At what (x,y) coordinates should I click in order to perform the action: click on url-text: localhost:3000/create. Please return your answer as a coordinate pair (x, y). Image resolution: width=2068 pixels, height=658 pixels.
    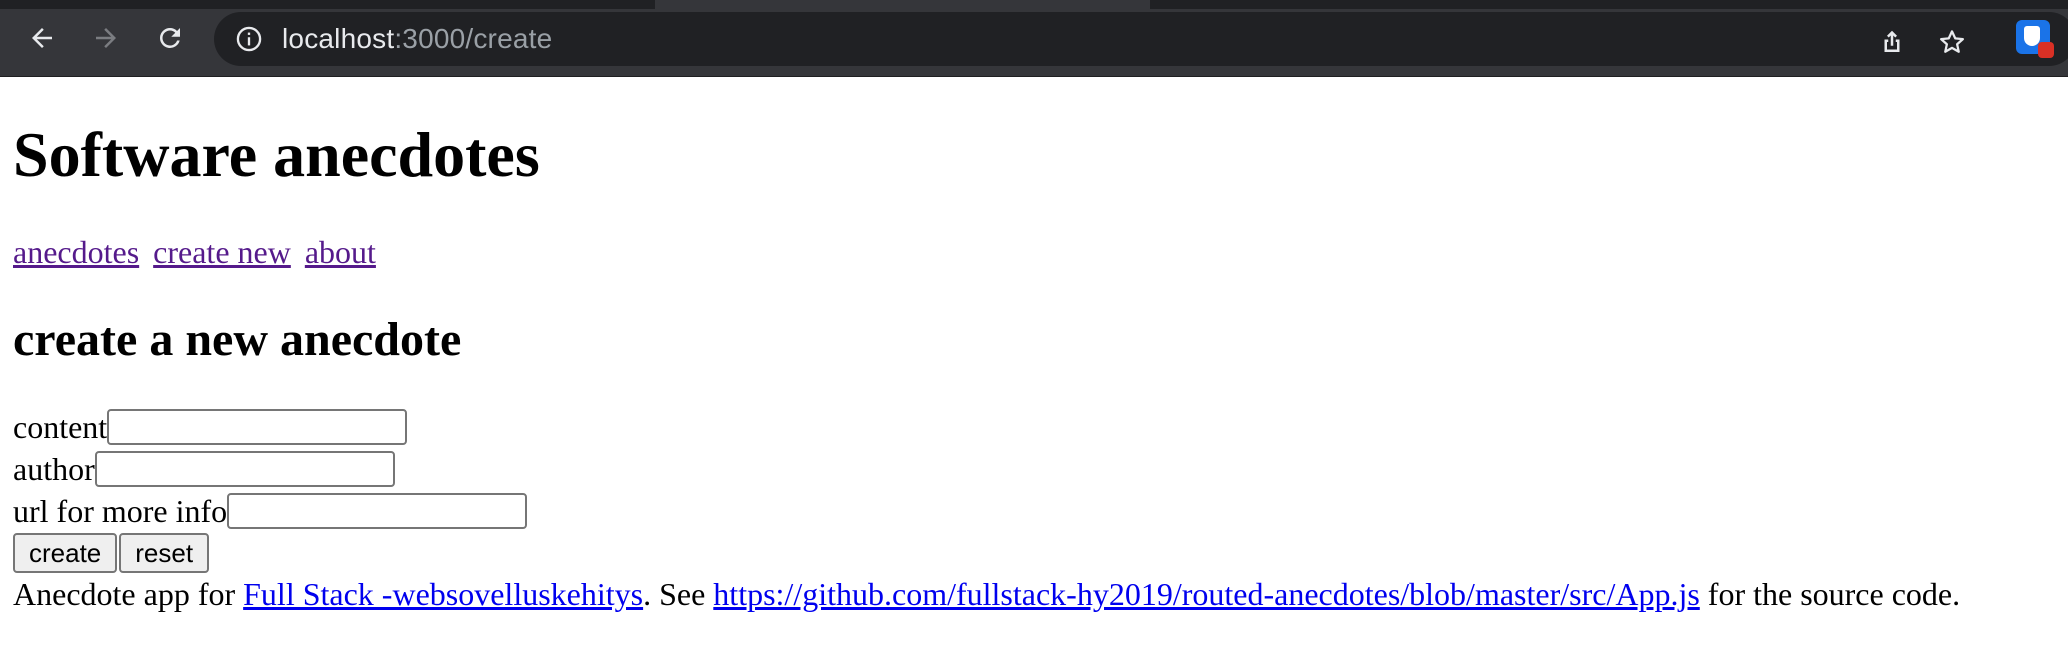
    Looking at the image, I should click on (417, 39).